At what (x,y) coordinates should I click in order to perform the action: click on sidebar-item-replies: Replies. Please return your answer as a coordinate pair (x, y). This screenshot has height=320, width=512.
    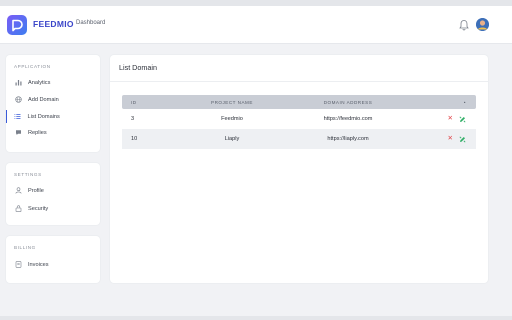
    Looking at the image, I should click on (53, 132).